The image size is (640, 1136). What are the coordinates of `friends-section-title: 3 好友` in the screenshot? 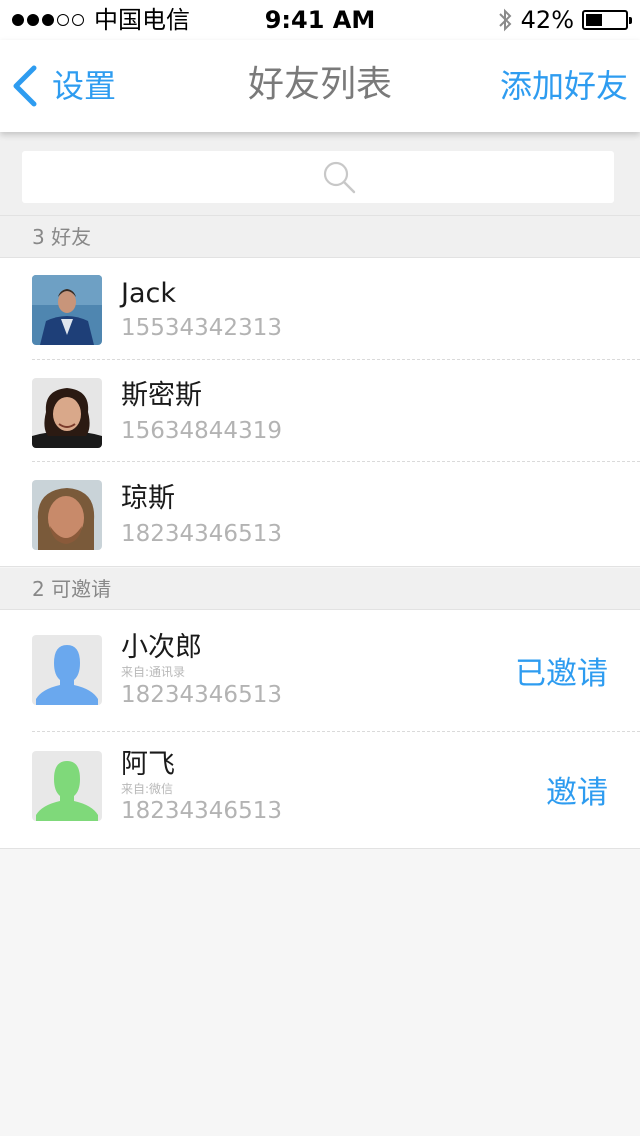 It's located at (62, 237).